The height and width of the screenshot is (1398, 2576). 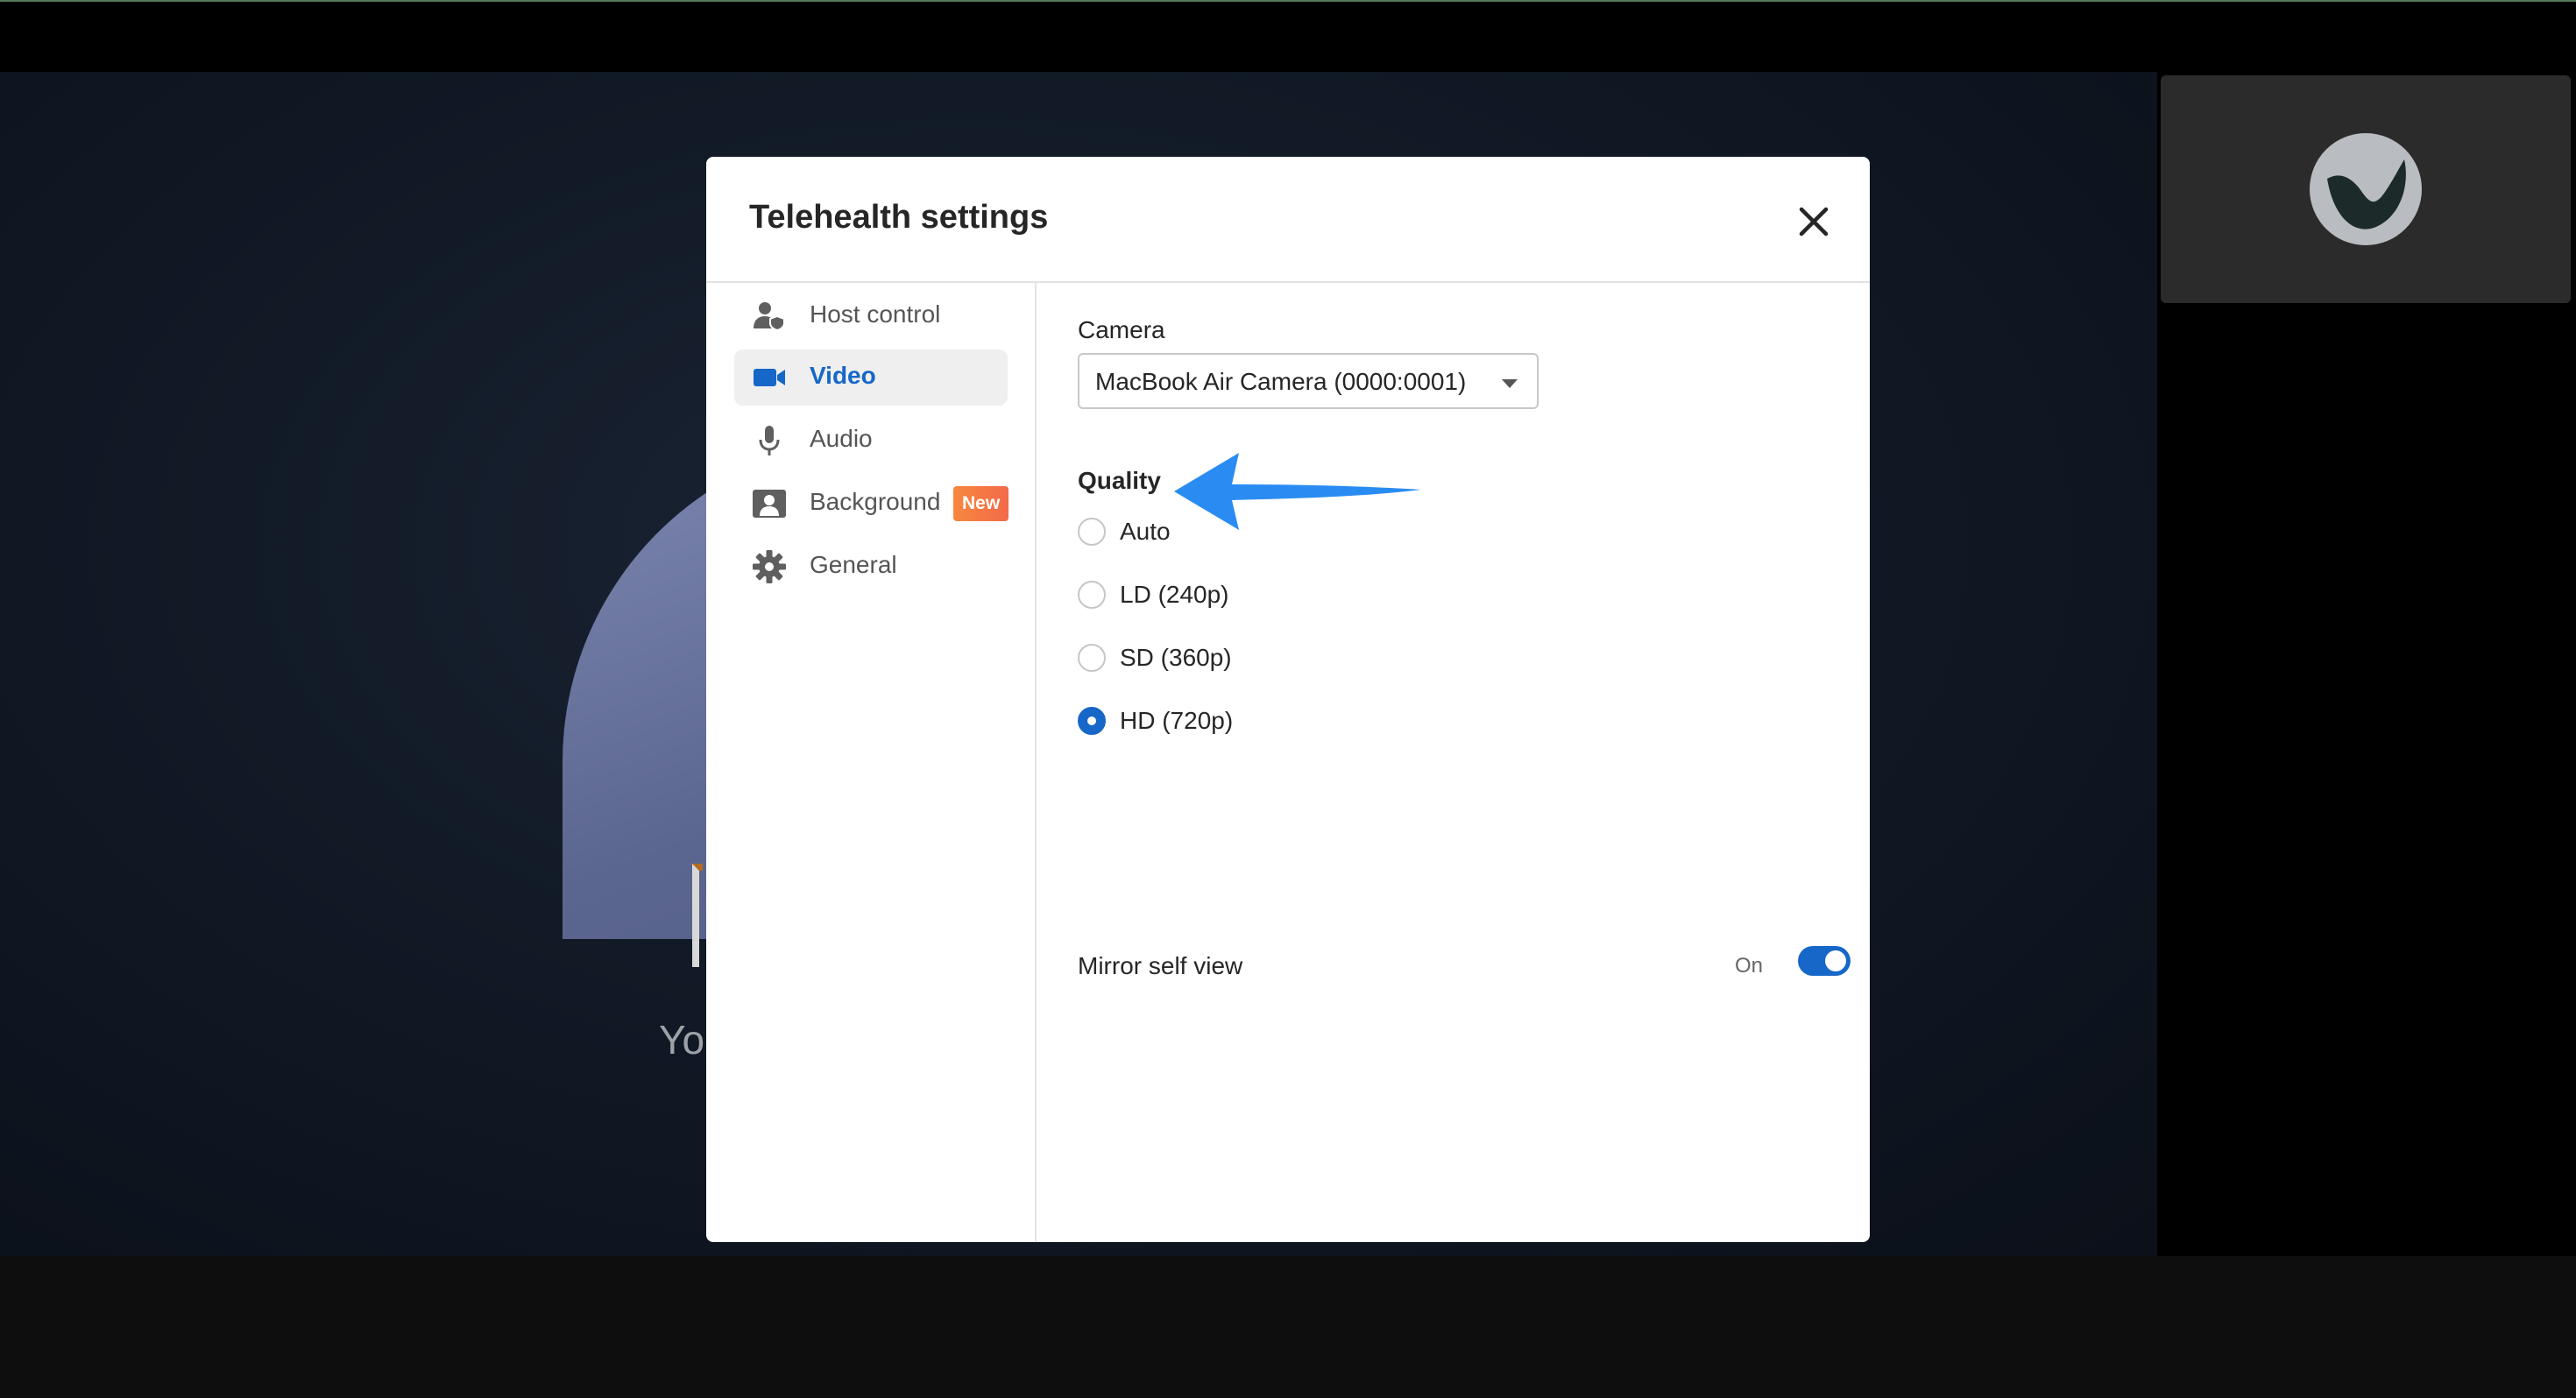 I want to click on background-portrait-icon, so click(x=769, y=504).